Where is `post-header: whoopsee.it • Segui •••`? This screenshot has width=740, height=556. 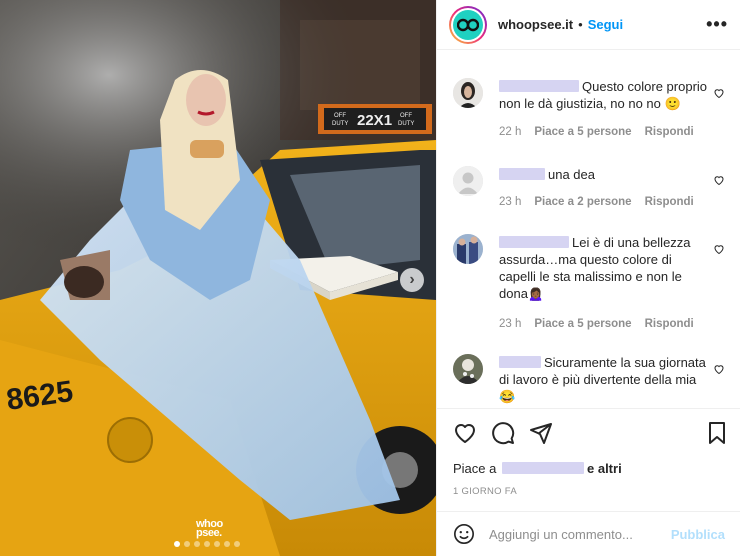 post-header: whoopsee.it • Segui ••• is located at coordinates (588, 25).